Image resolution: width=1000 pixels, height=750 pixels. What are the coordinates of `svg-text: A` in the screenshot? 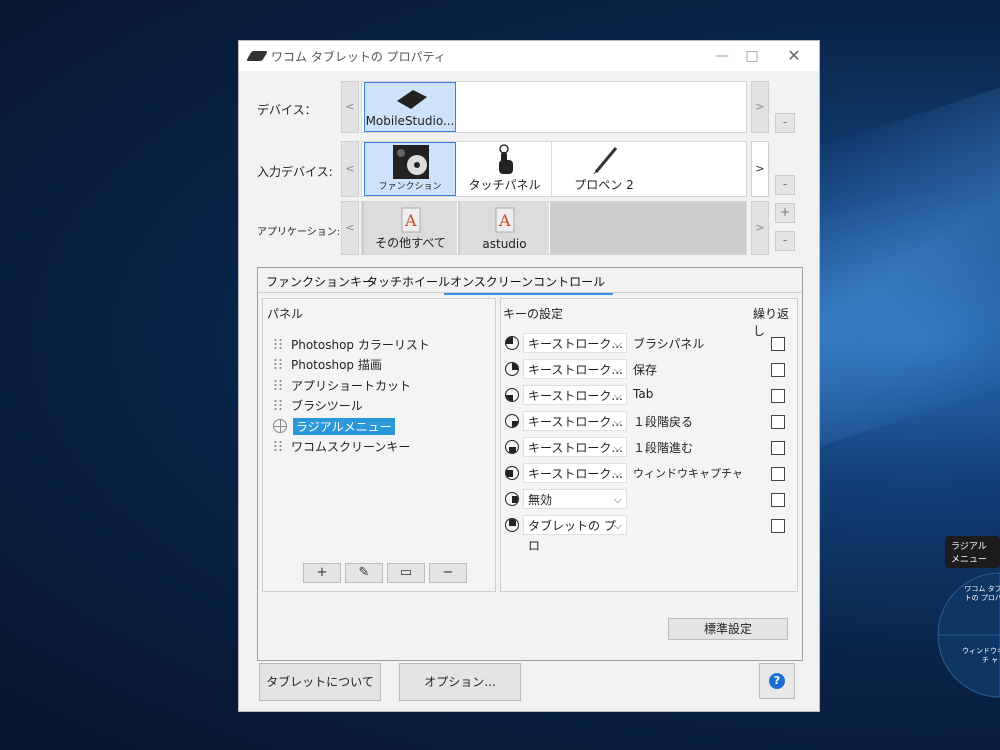 It's located at (410, 220).